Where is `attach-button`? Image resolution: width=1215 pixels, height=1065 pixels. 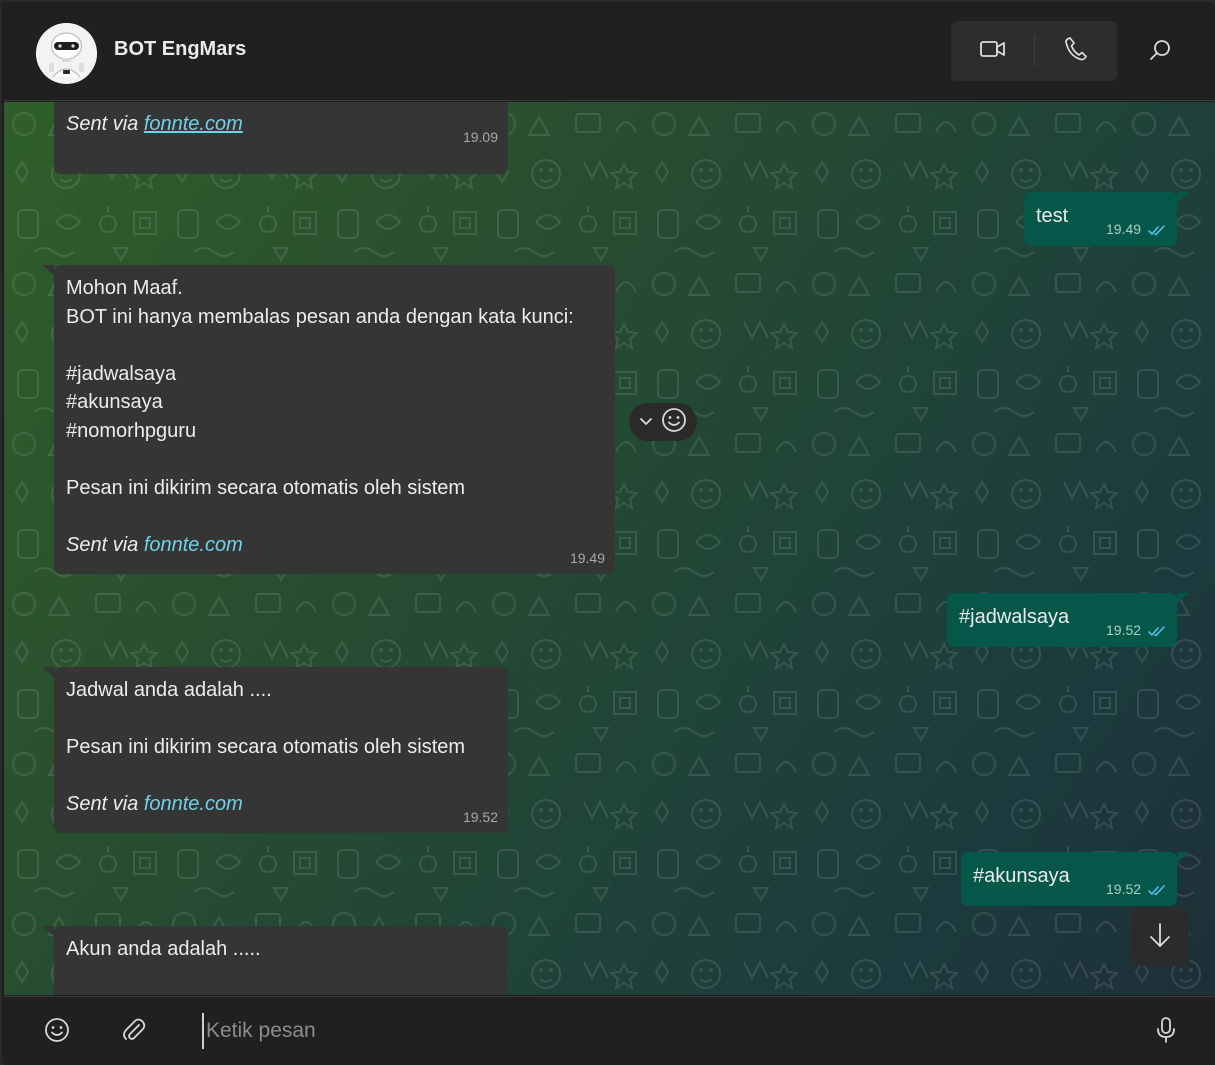
attach-button is located at coordinates (134, 1032).